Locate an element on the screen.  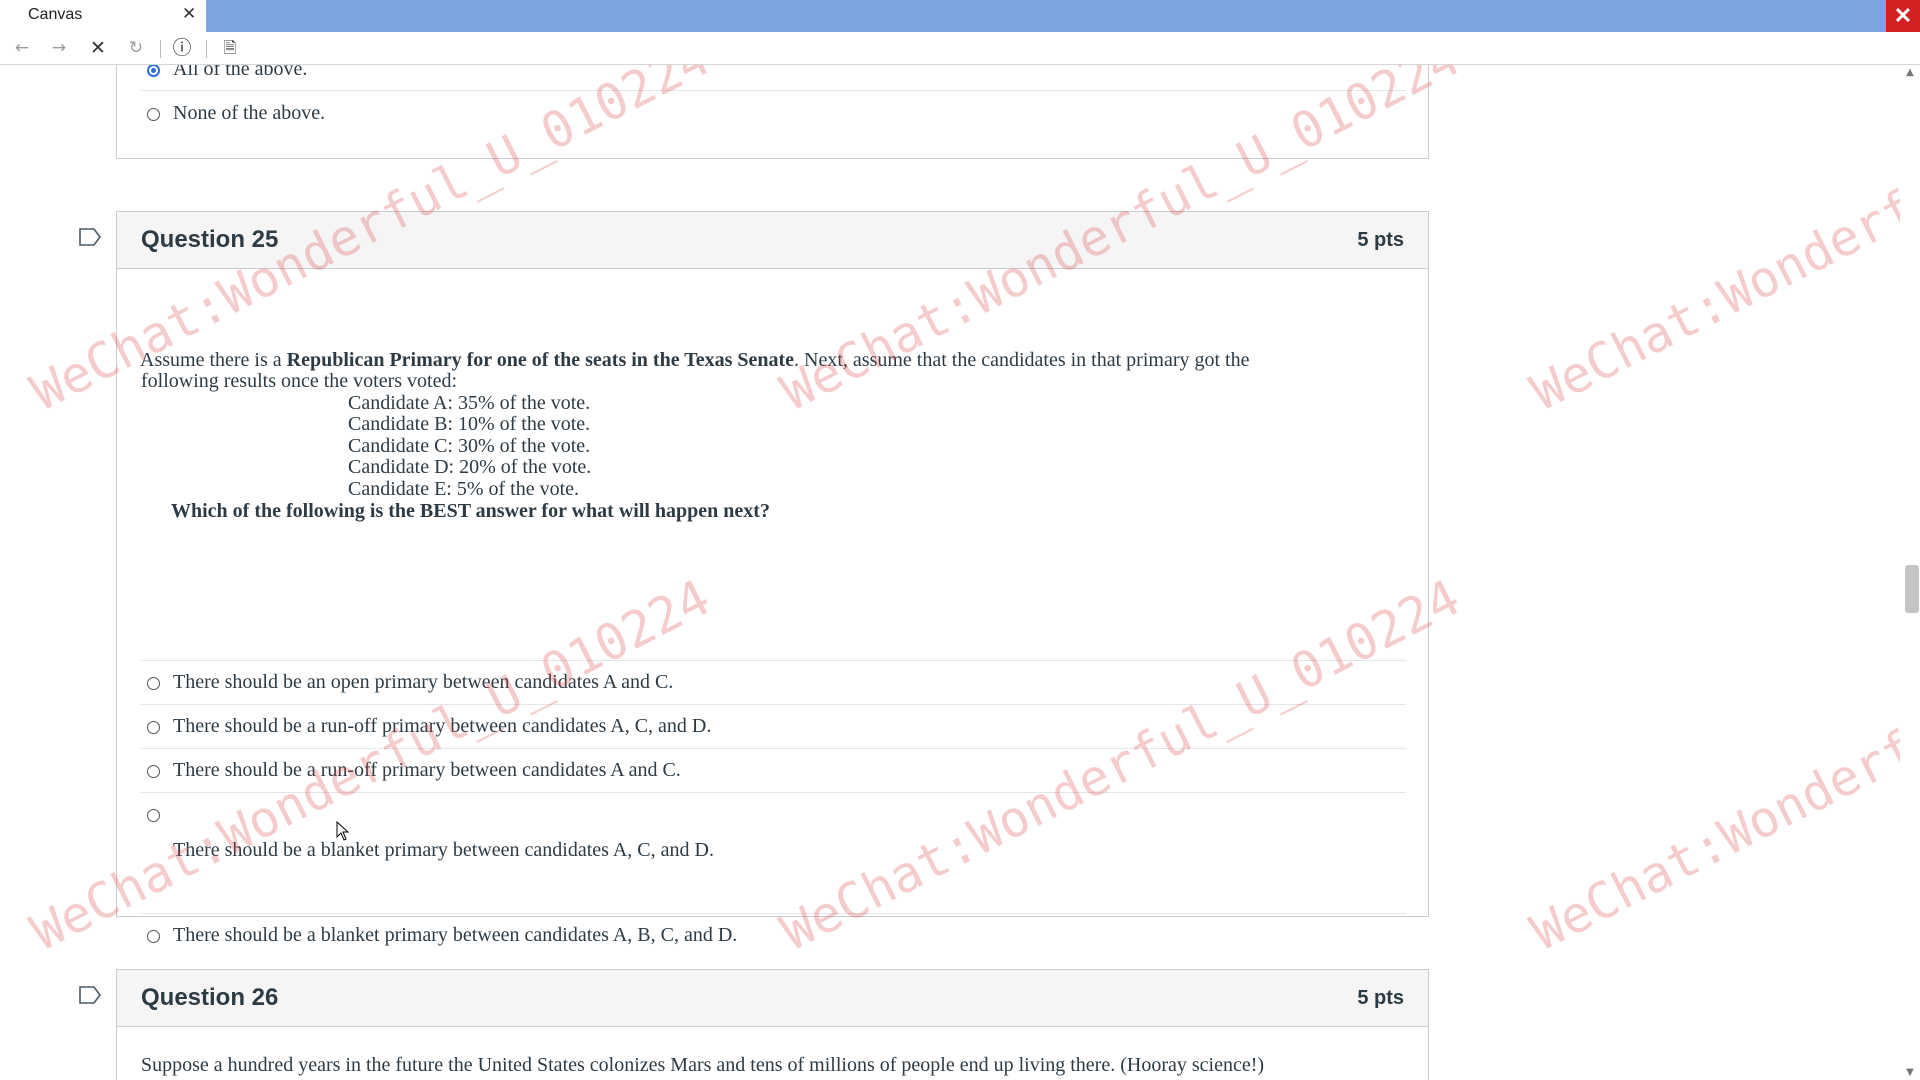
tab-close-icon: ✕ is located at coordinates (189, 14).